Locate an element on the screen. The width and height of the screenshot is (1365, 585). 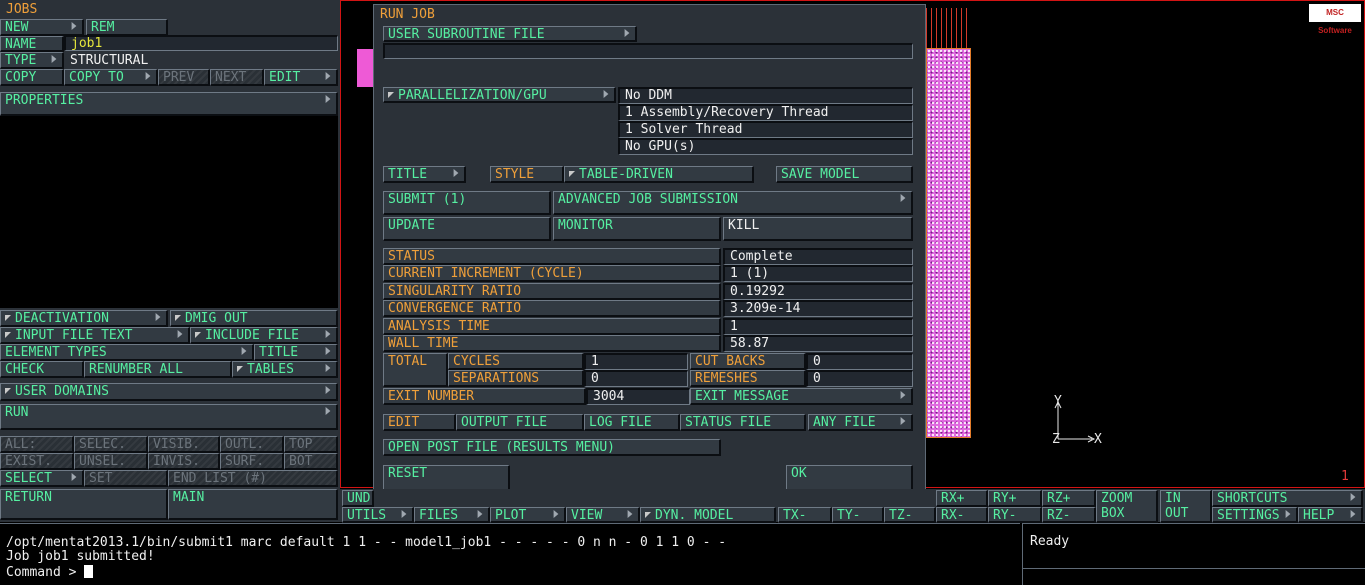
undo-button: UND is located at coordinates (358, 498).